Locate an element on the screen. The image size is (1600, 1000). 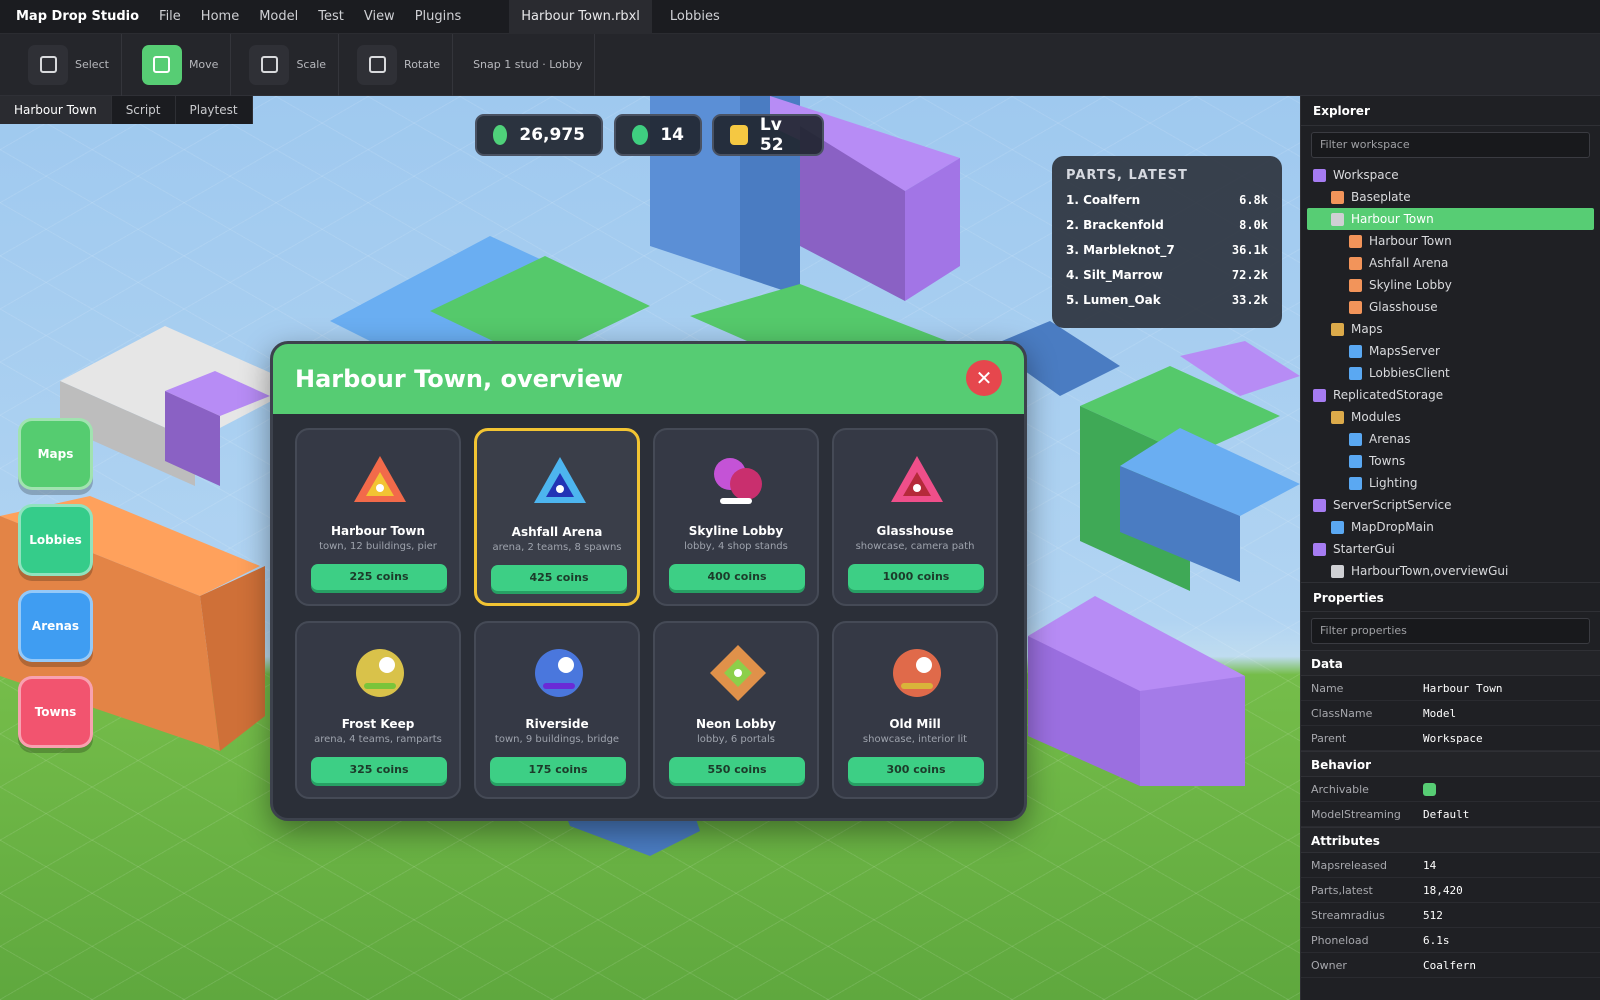
card-name: Riverside is located at coordinates (557, 724).